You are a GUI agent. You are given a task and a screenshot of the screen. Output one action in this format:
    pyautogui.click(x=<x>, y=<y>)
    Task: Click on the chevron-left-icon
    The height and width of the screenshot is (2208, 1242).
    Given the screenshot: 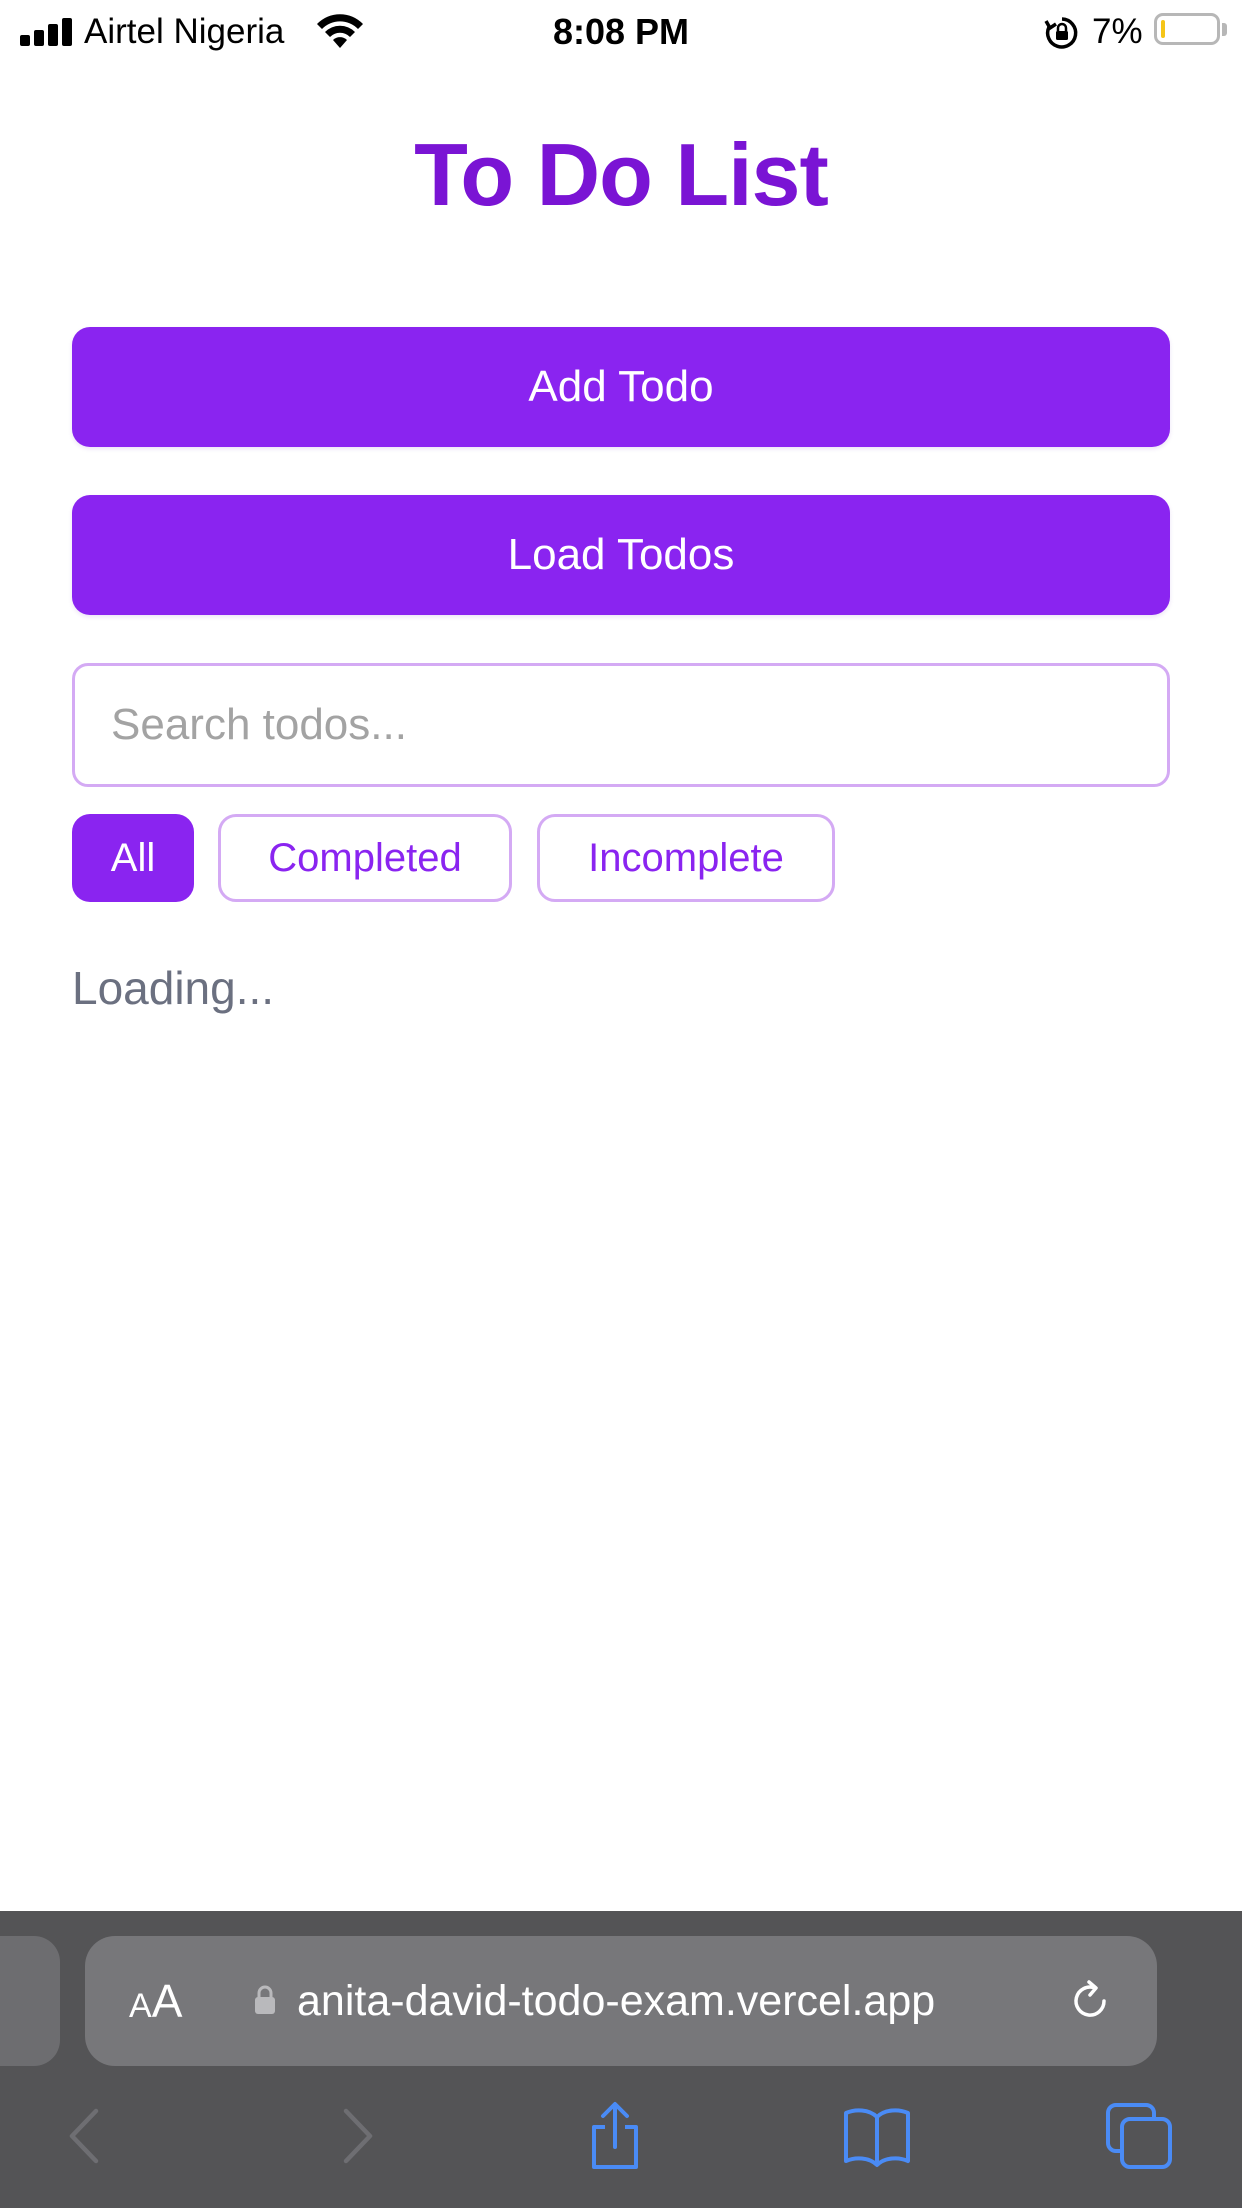 What is the action you would take?
    pyautogui.click(x=87, y=2136)
    